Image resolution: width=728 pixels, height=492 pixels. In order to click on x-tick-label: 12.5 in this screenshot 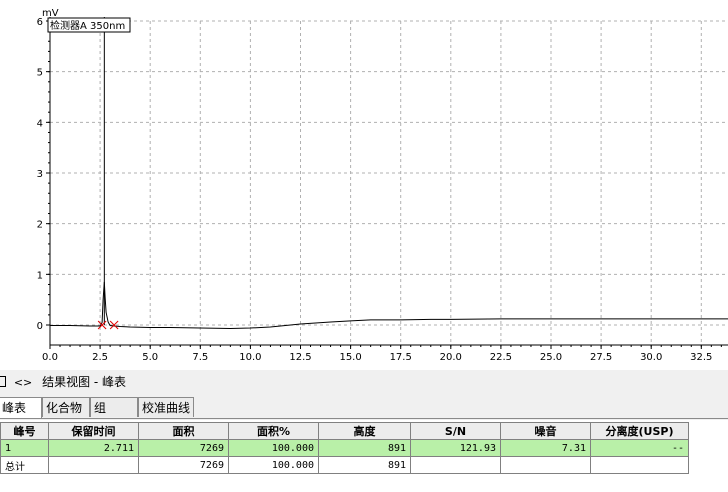, I will do `click(300, 357)`.